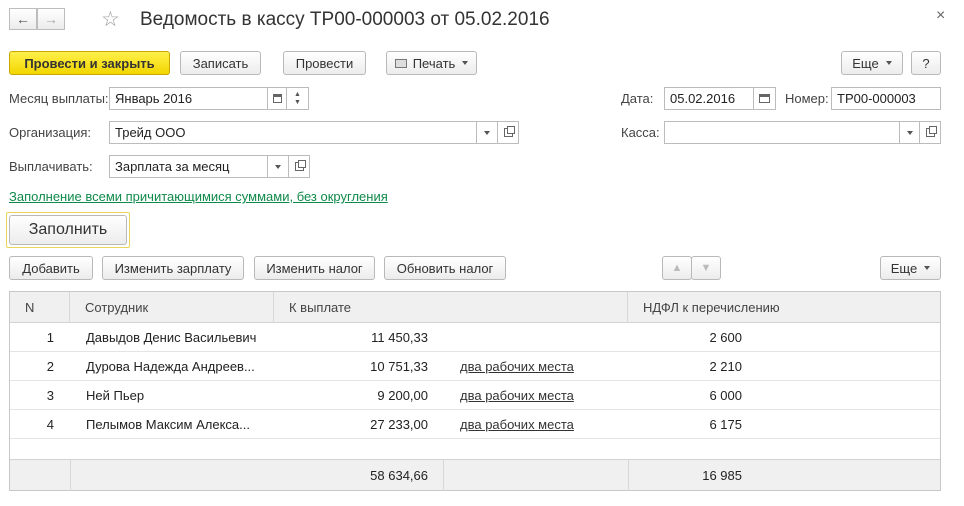  I want to click on month-field: Январь 2016, so click(188, 98).